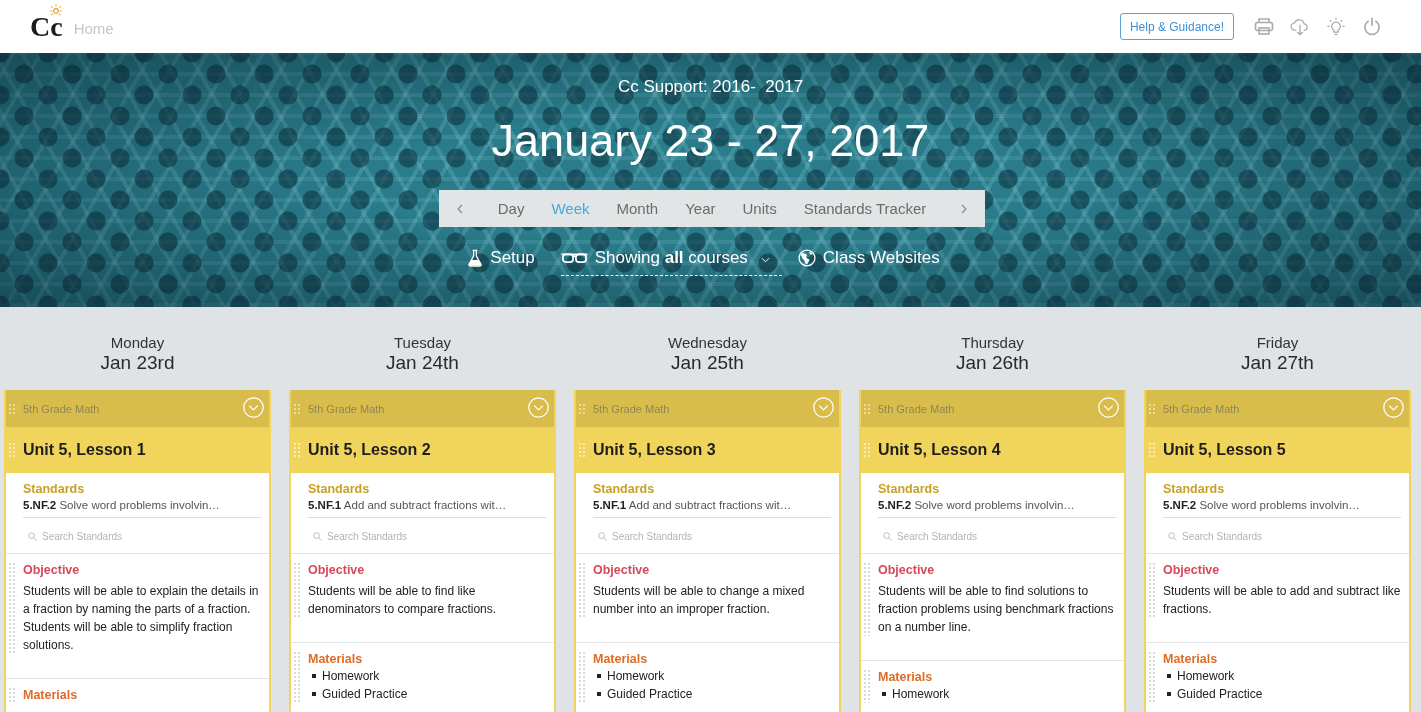 This screenshot has height=712, width=1421. I want to click on lesson-title: Unit 5, Lesson 2, so click(369, 450).